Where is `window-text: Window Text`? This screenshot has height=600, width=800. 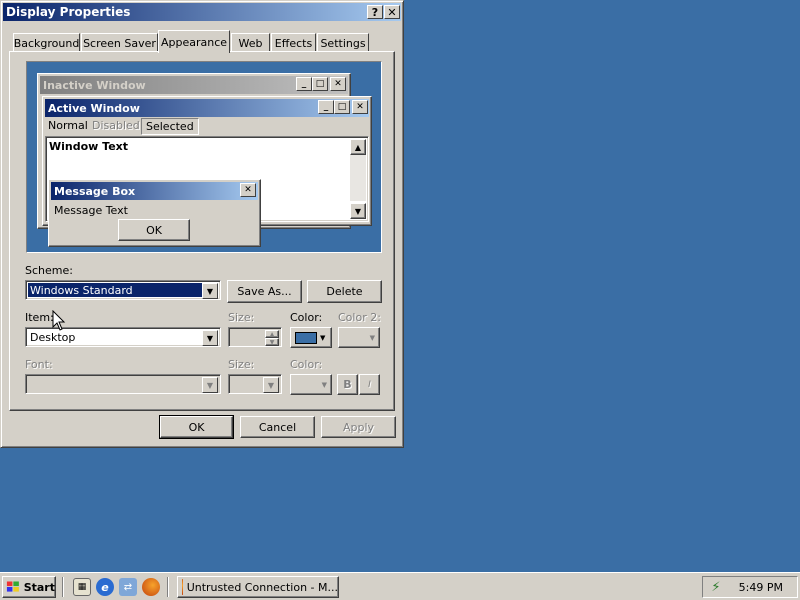
window-text: Window Text is located at coordinates (89, 146).